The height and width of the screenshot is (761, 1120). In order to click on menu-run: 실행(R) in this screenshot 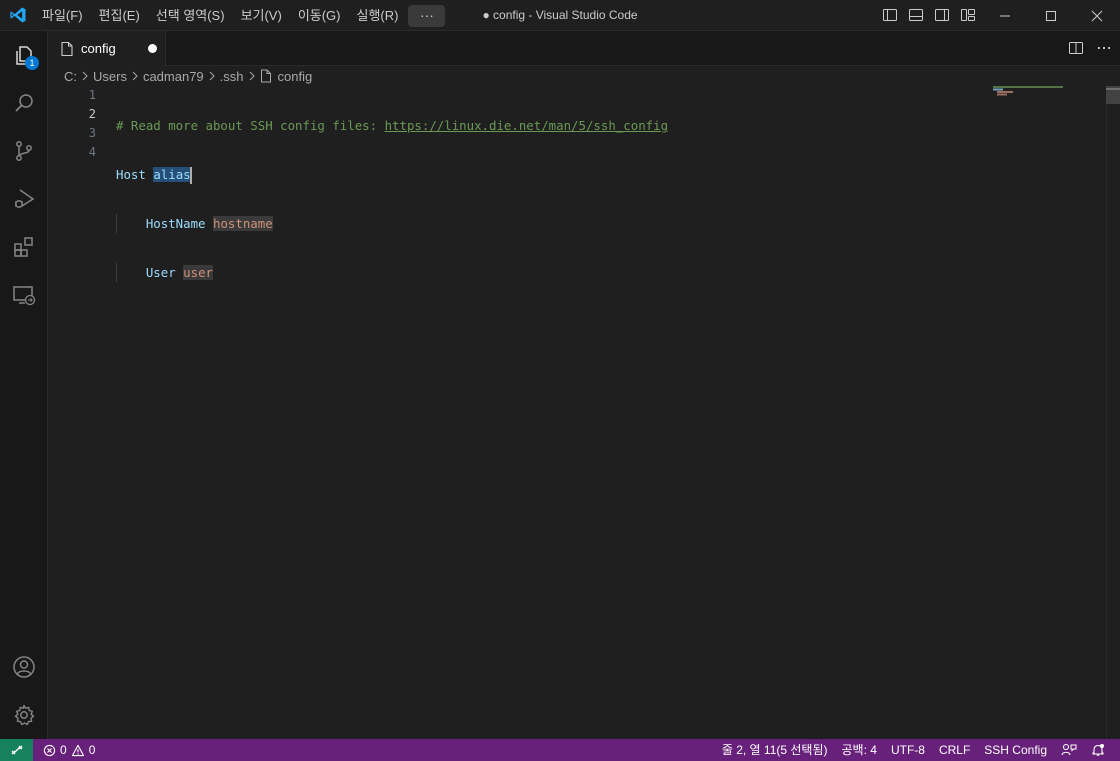, I will do `click(378, 16)`.